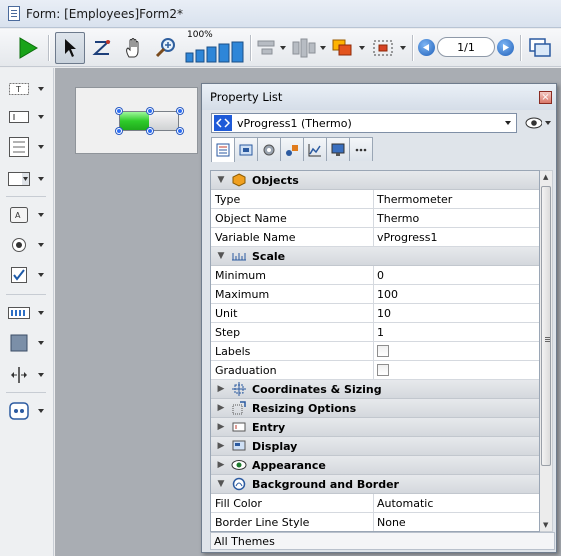  I want to click on property-list-titlebar: Property List ×, so click(379, 97).